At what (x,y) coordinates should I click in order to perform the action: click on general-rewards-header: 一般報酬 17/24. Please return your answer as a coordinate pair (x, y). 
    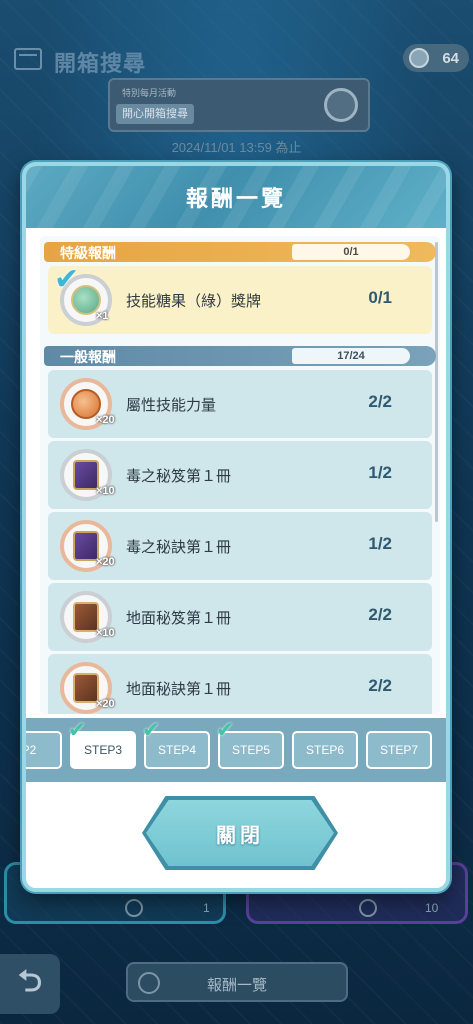
    Looking at the image, I should click on (240, 356).